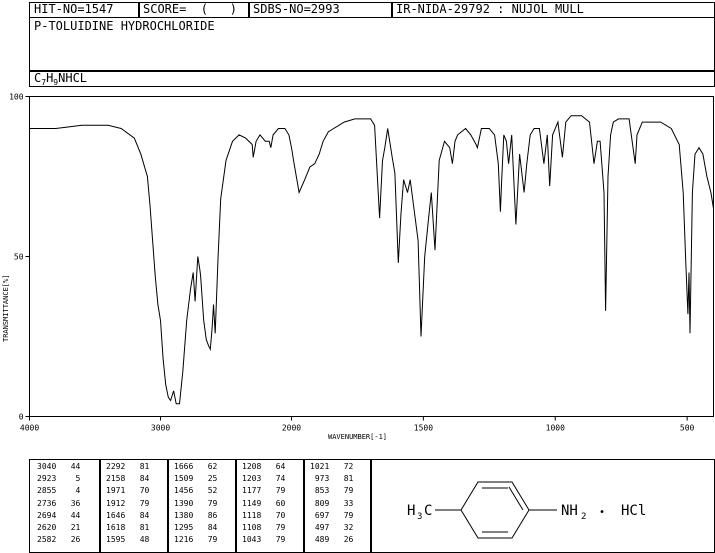 This screenshot has width=715, height=553. I want to click on peak-row: 1021 72, so click(332, 466).